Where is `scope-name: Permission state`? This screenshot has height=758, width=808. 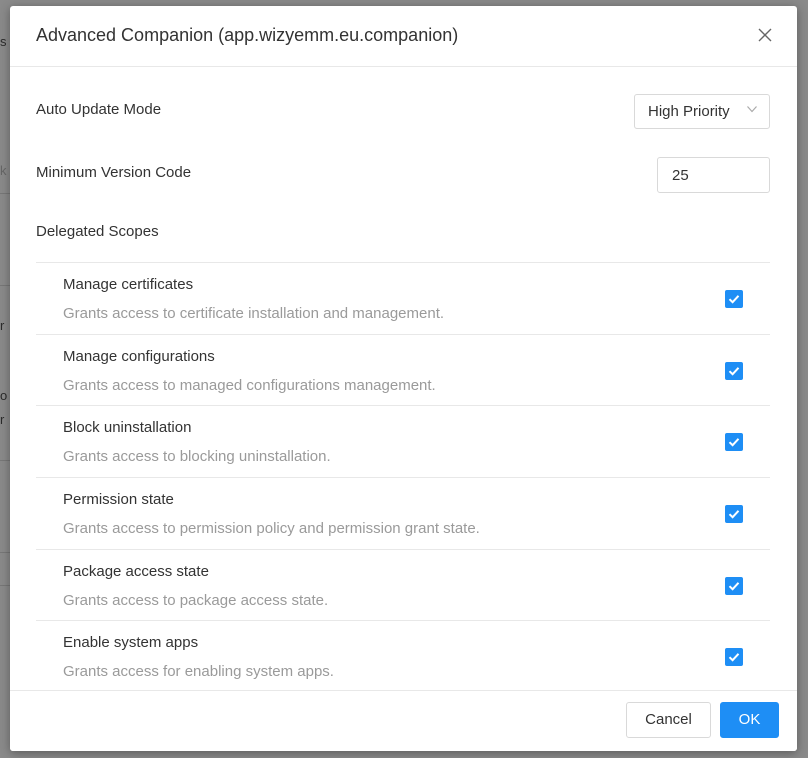
scope-name: Permission state is located at coordinates (118, 500).